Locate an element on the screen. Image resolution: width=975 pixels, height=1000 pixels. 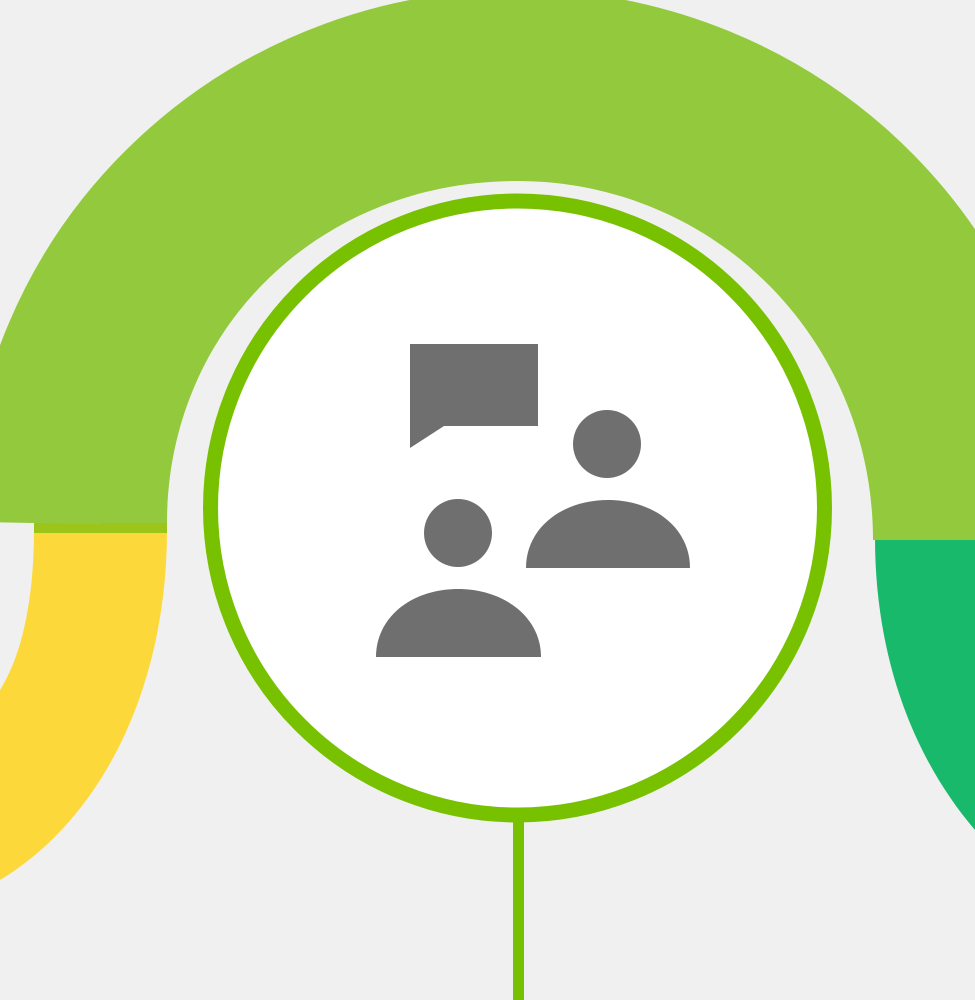
person-left-head is located at coordinates (458, 533).